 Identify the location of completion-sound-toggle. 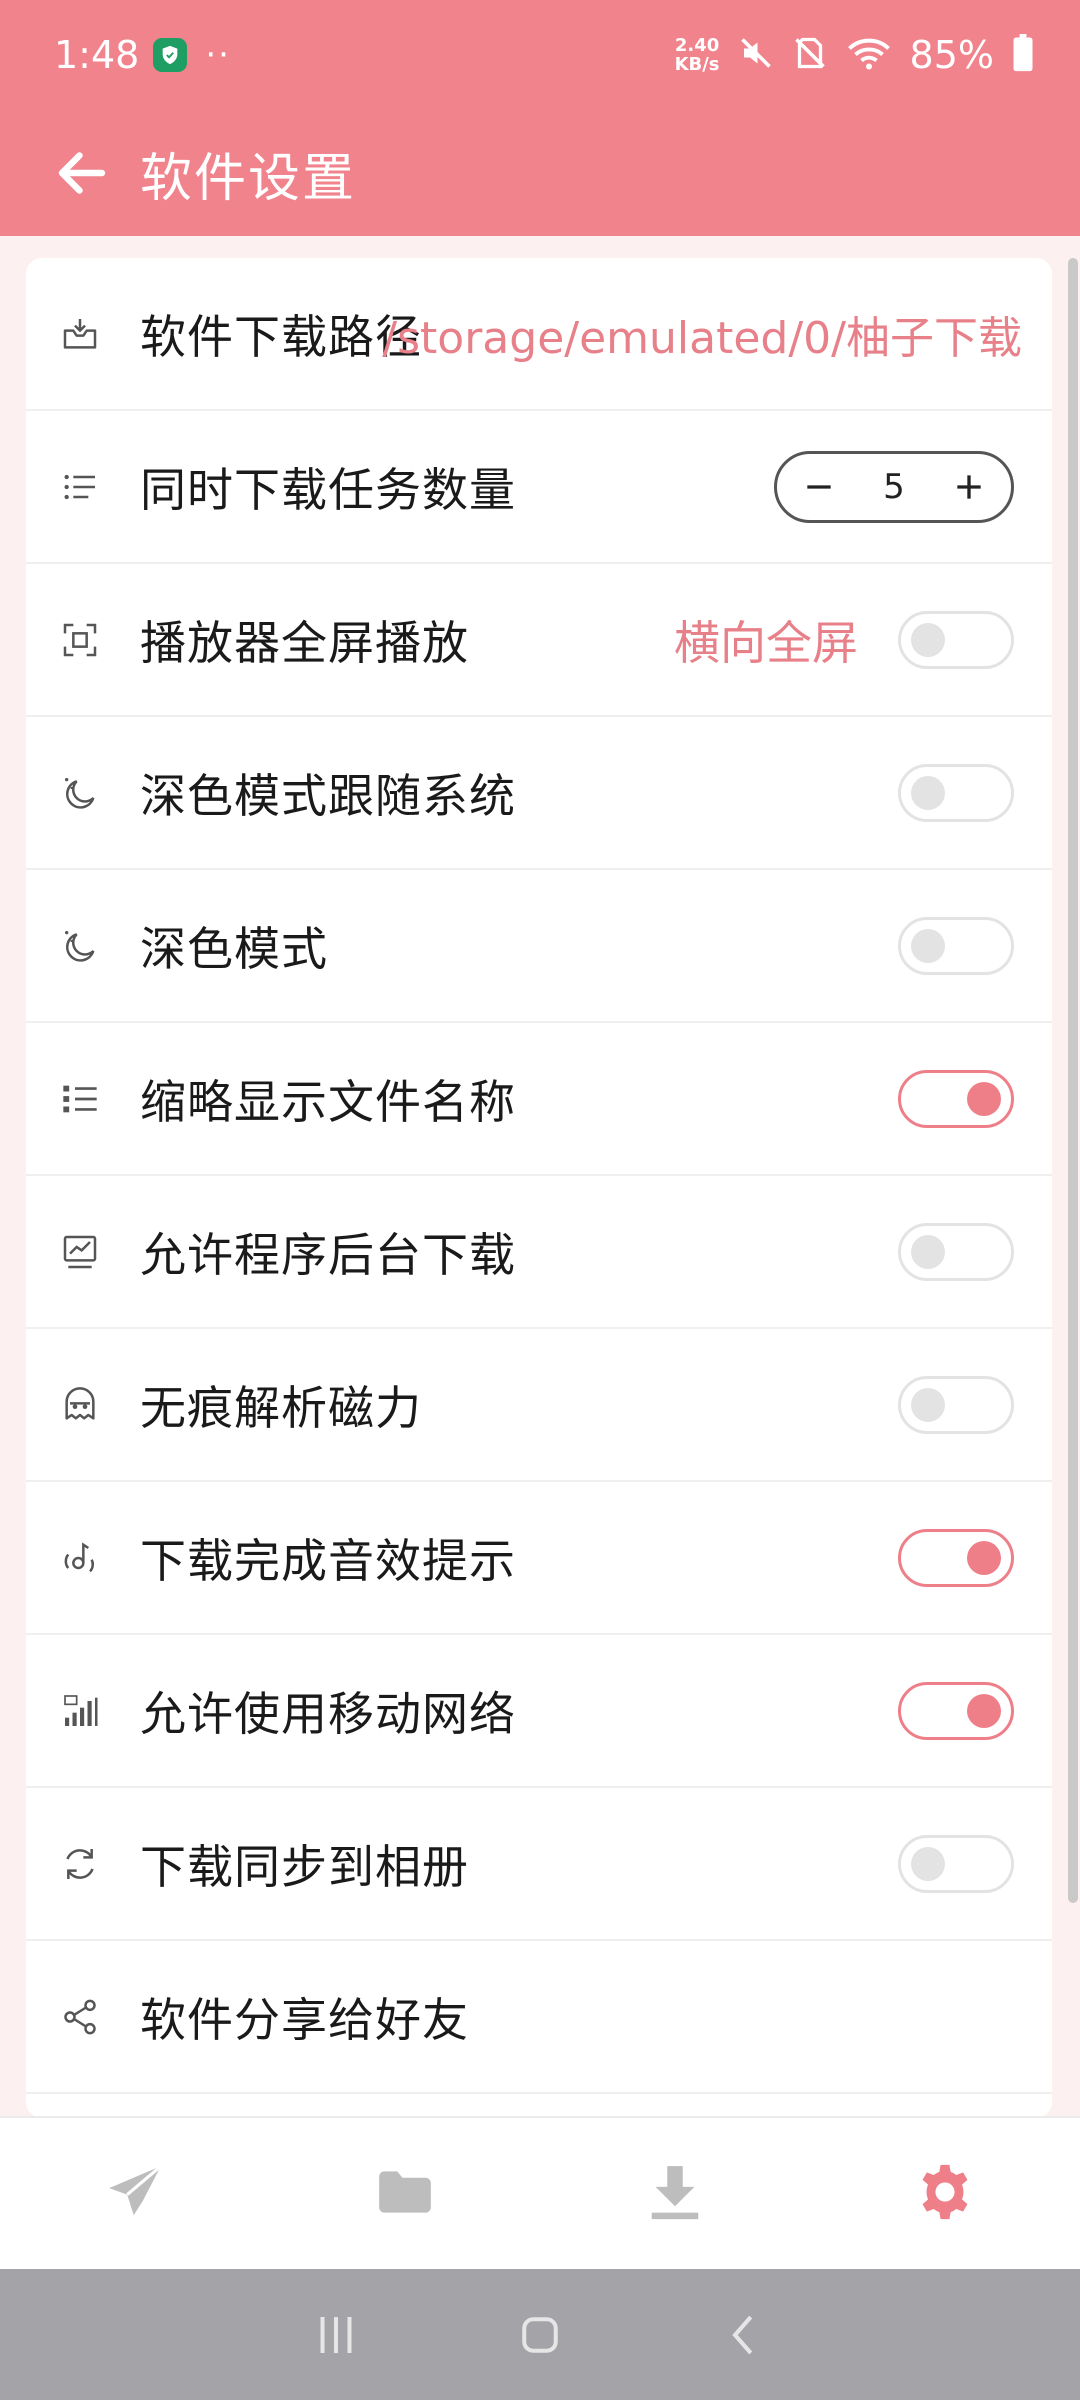
(956, 1557).